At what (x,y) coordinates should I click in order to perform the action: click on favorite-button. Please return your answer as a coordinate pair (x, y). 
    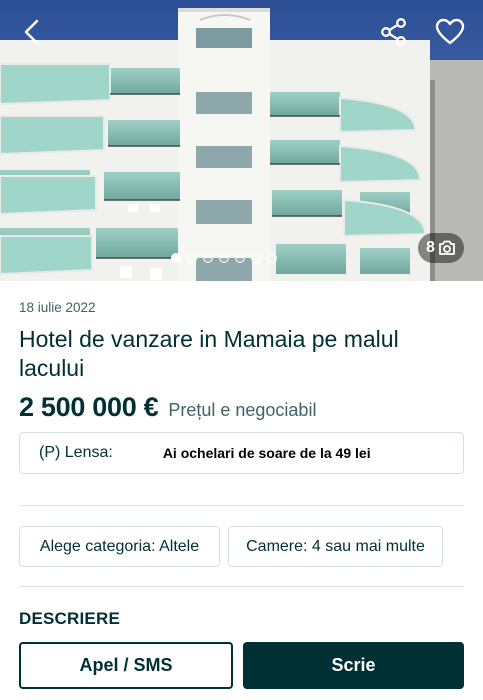
    Looking at the image, I should click on (450, 32).